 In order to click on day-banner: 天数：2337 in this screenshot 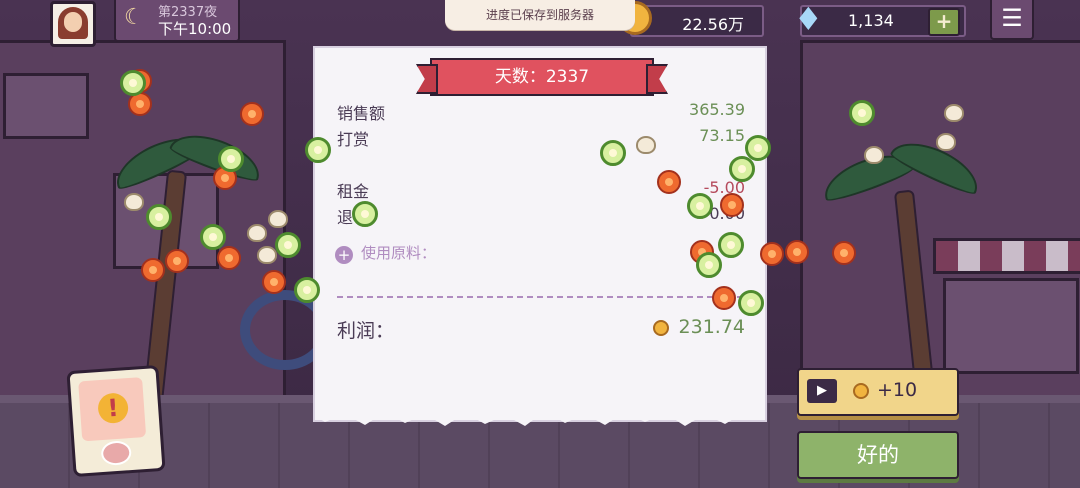, I will do `click(542, 77)`.